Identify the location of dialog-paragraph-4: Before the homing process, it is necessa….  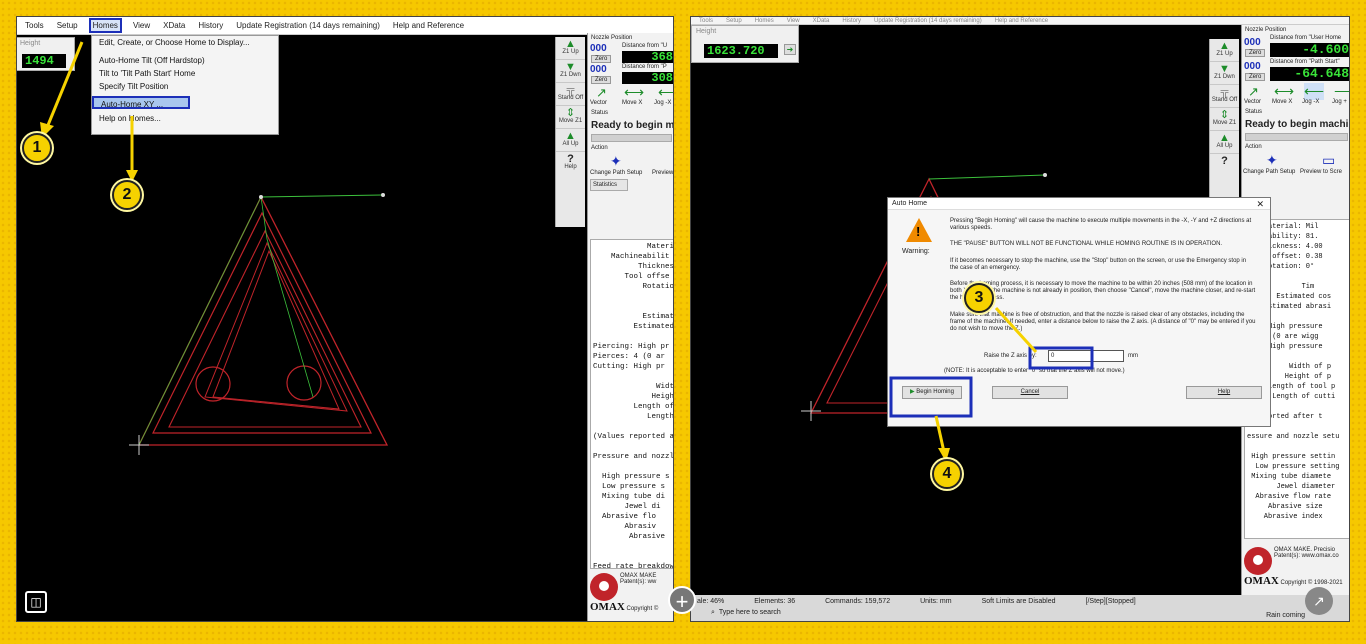
(1103, 291).